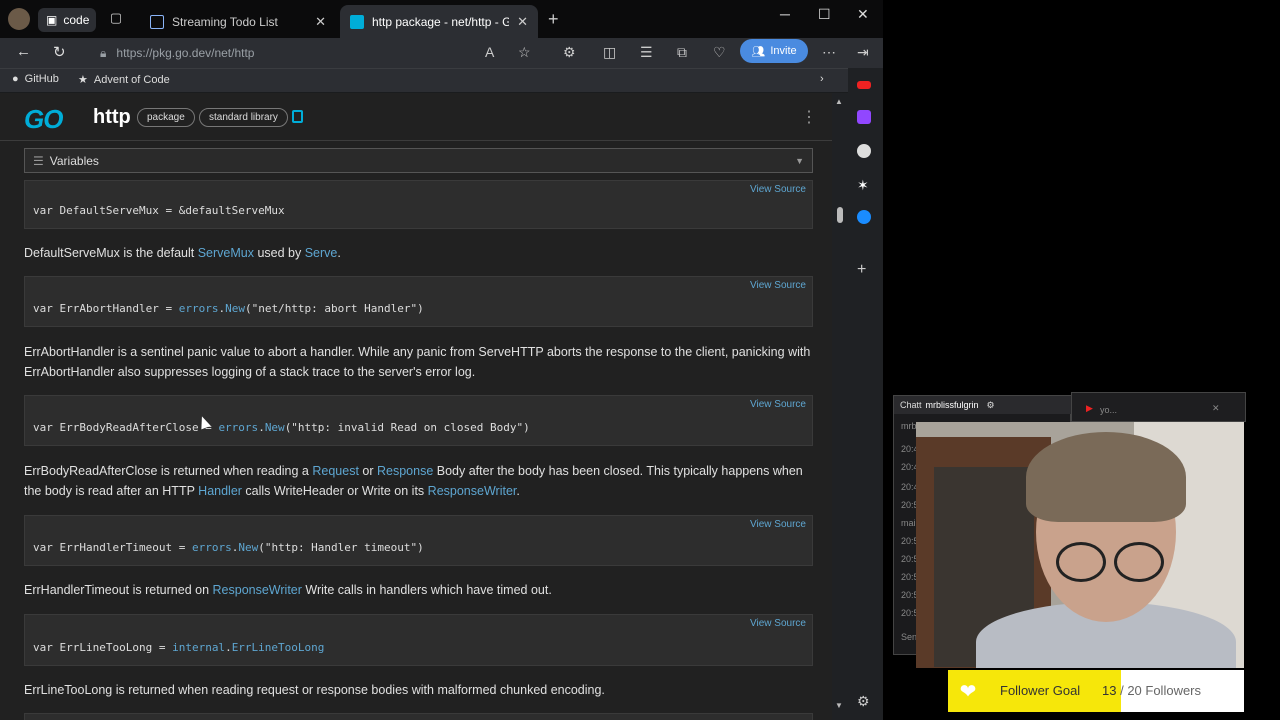  Describe the element at coordinates (439, 21) in the screenshot. I see `tab-http-package: http package - net/http - Go Pac ✕` at that location.